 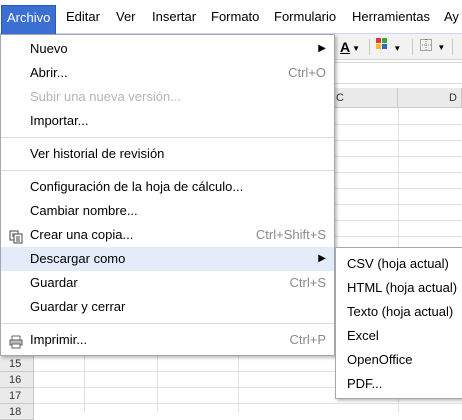 What do you see at coordinates (167, 154) in the screenshot?
I see `menu-item-historial: Ver historial de revisión` at bounding box center [167, 154].